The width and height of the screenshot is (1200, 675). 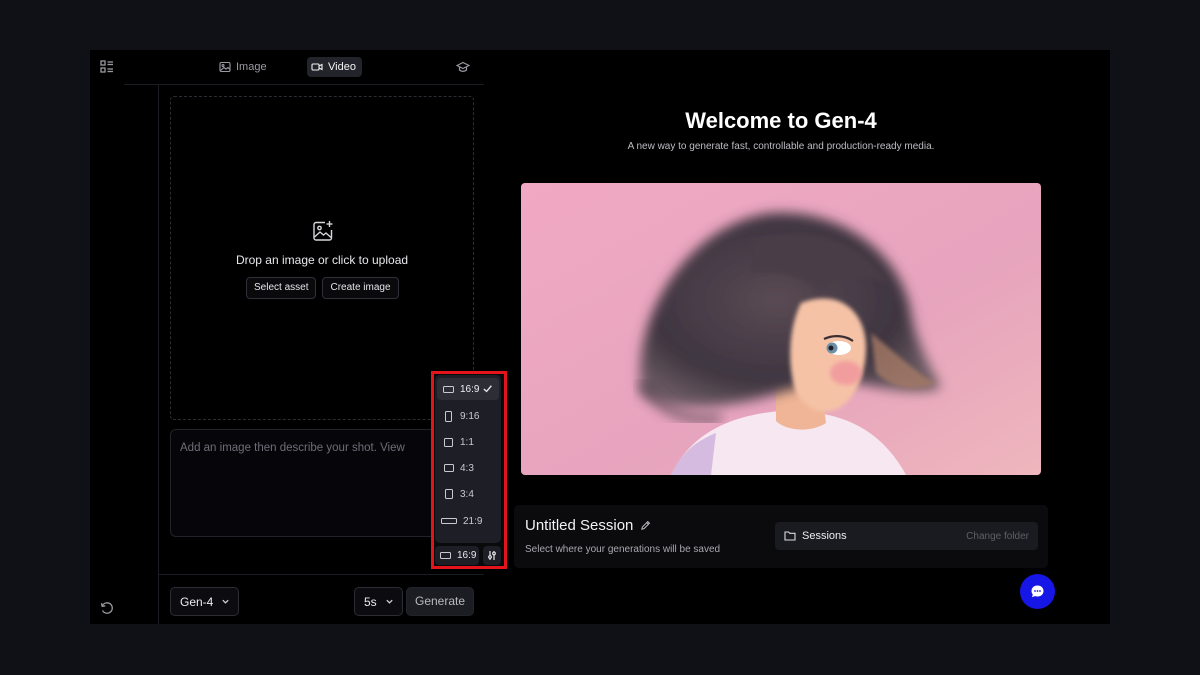 I want to click on aspect-option-label: 4:3, so click(x=467, y=468).